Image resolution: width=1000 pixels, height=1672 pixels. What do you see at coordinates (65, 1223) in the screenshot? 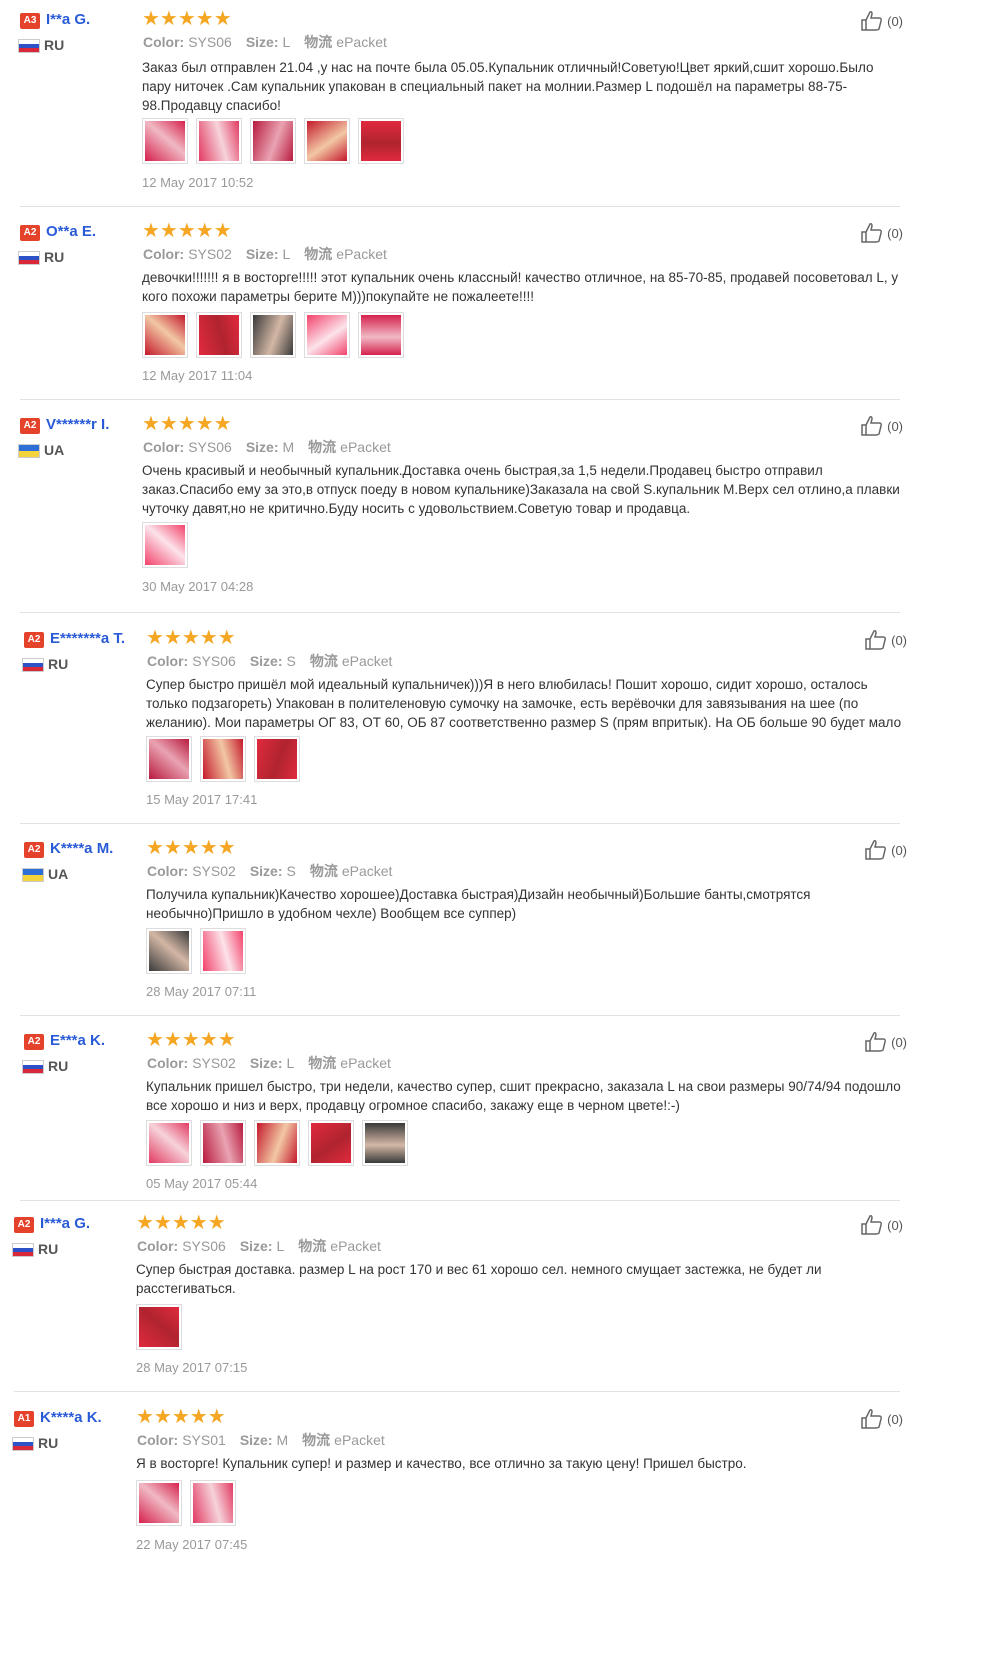
I see `reviewer-name: I***a G.` at bounding box center [65, 1223].